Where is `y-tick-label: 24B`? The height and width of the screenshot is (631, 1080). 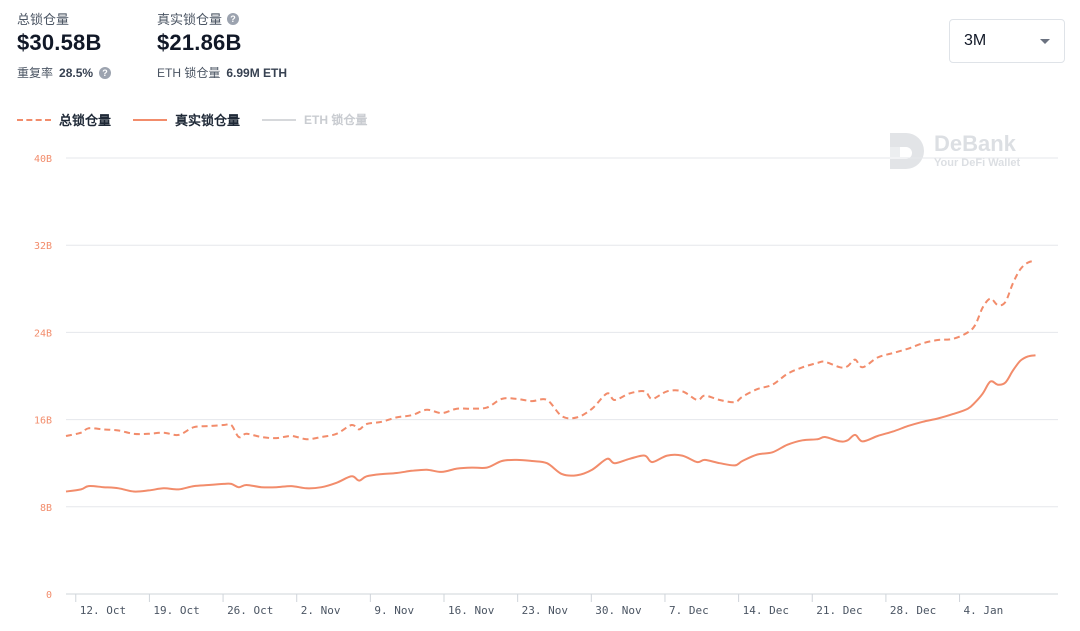 y-tick-label: 24B is located at coordinates (43, 333).